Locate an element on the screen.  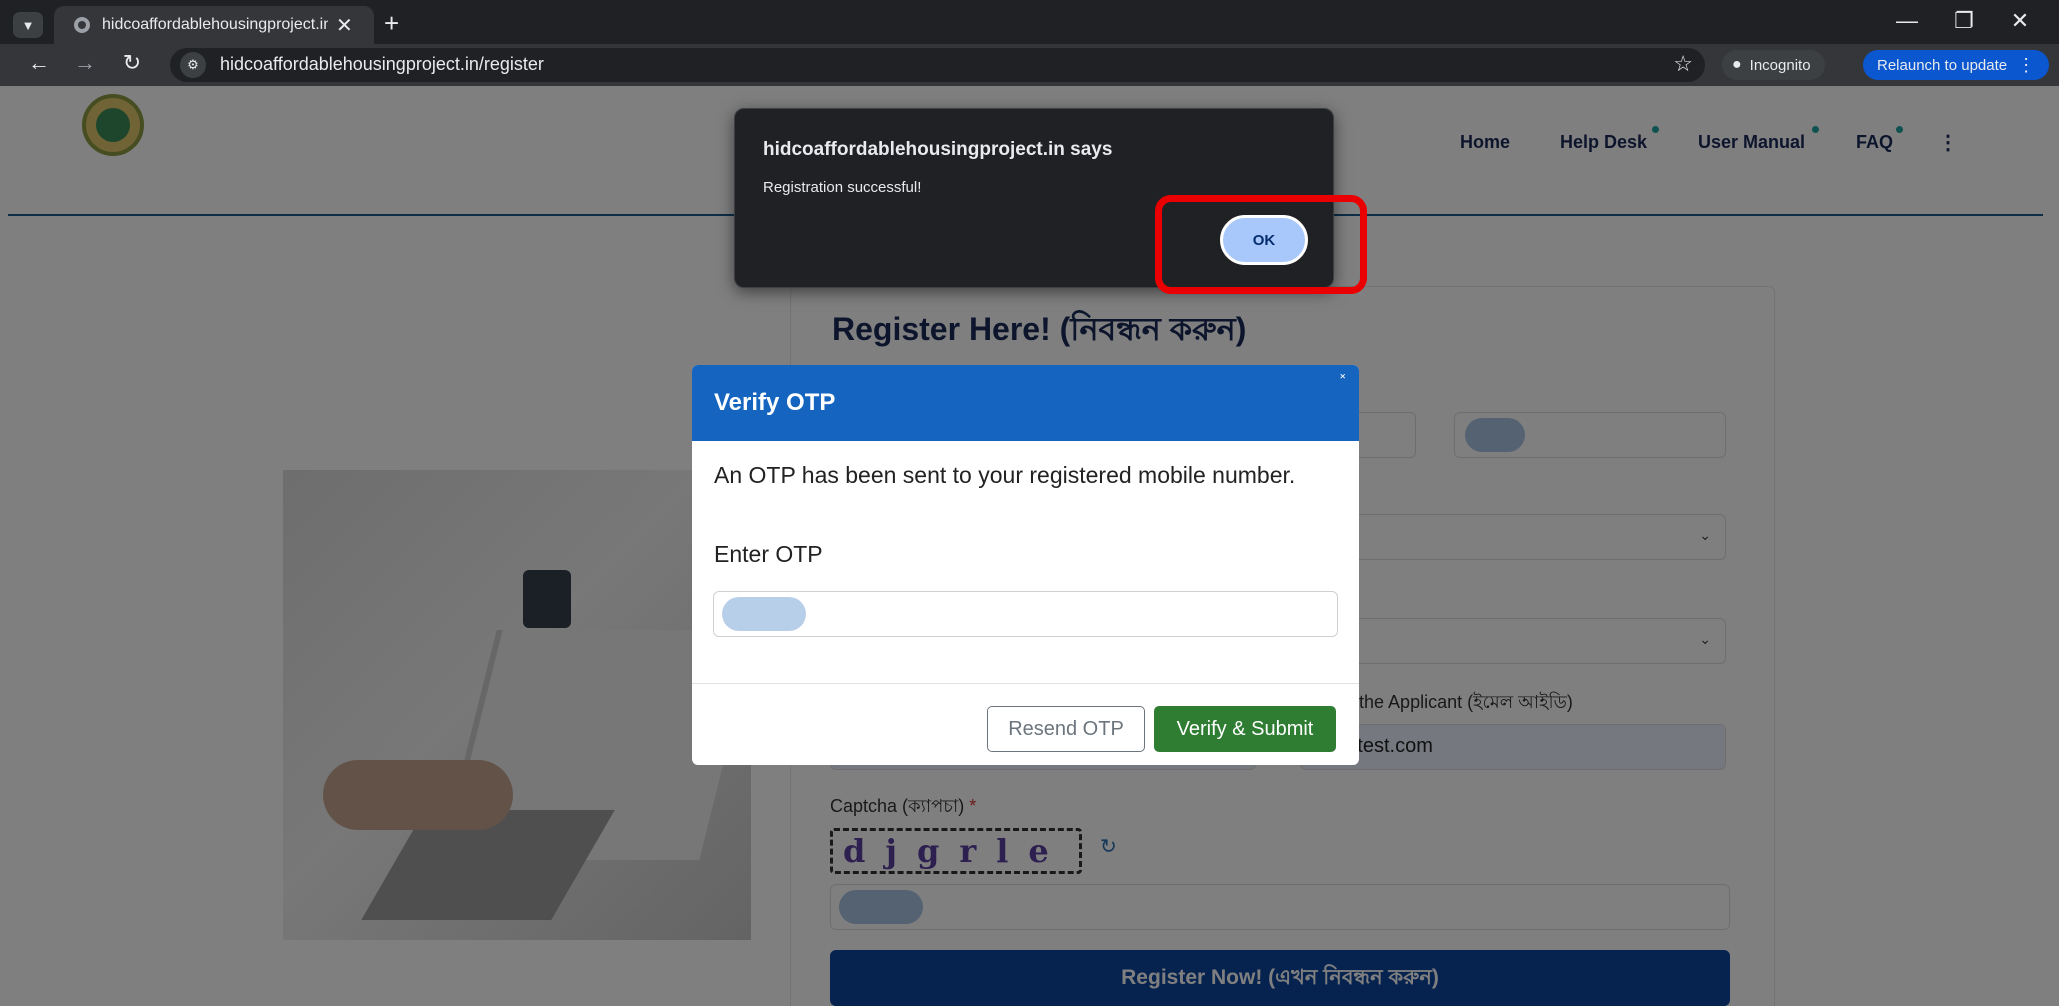
incognito-label: Incognito is located at coordinates (1780, 65).